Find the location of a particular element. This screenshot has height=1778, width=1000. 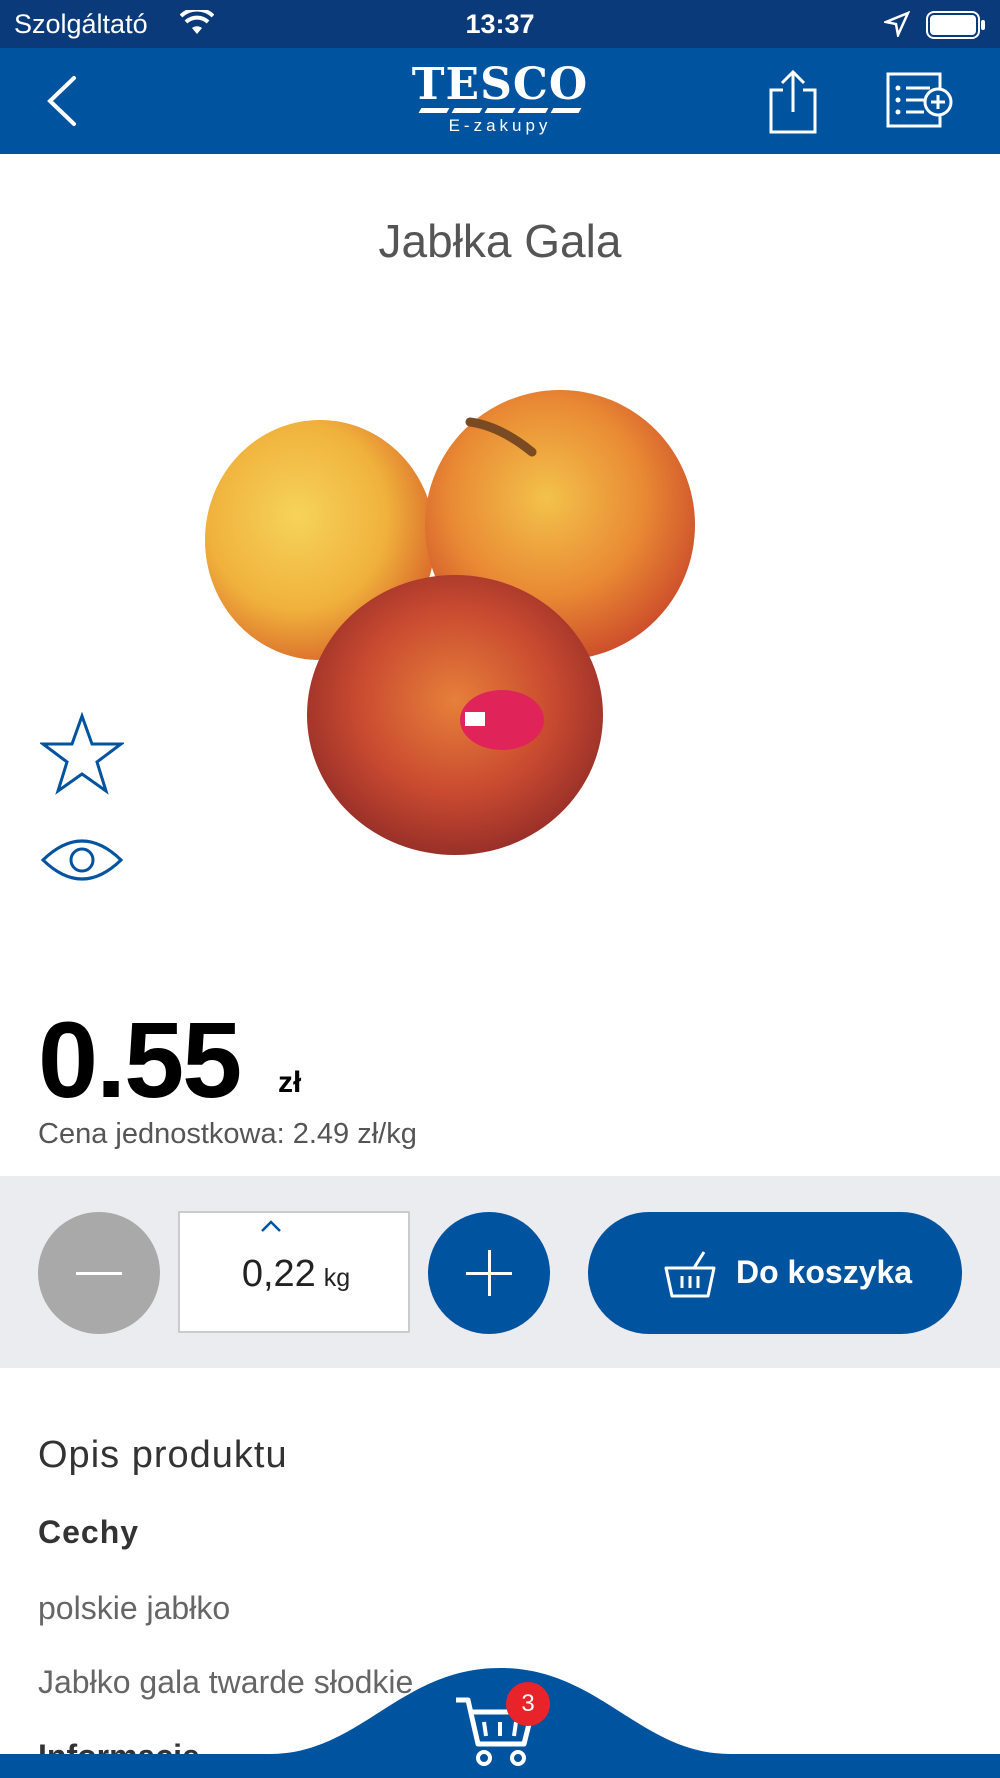

logo-subtitle: E-zakupy is located at coordinates (500, 125).